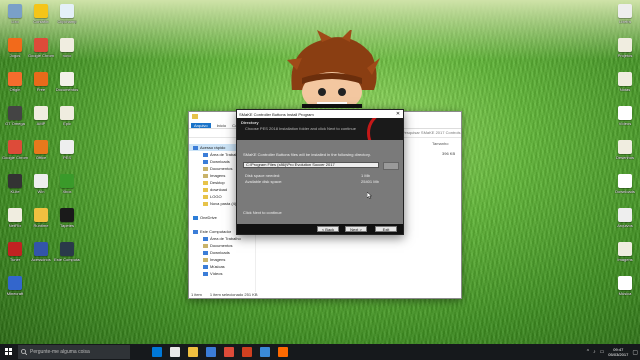 The width and height of the screenshot is (640, 360). Describe the element at coordinates (67, 116) in the screenshot. I see `desktop-icon: Epic` at that location.